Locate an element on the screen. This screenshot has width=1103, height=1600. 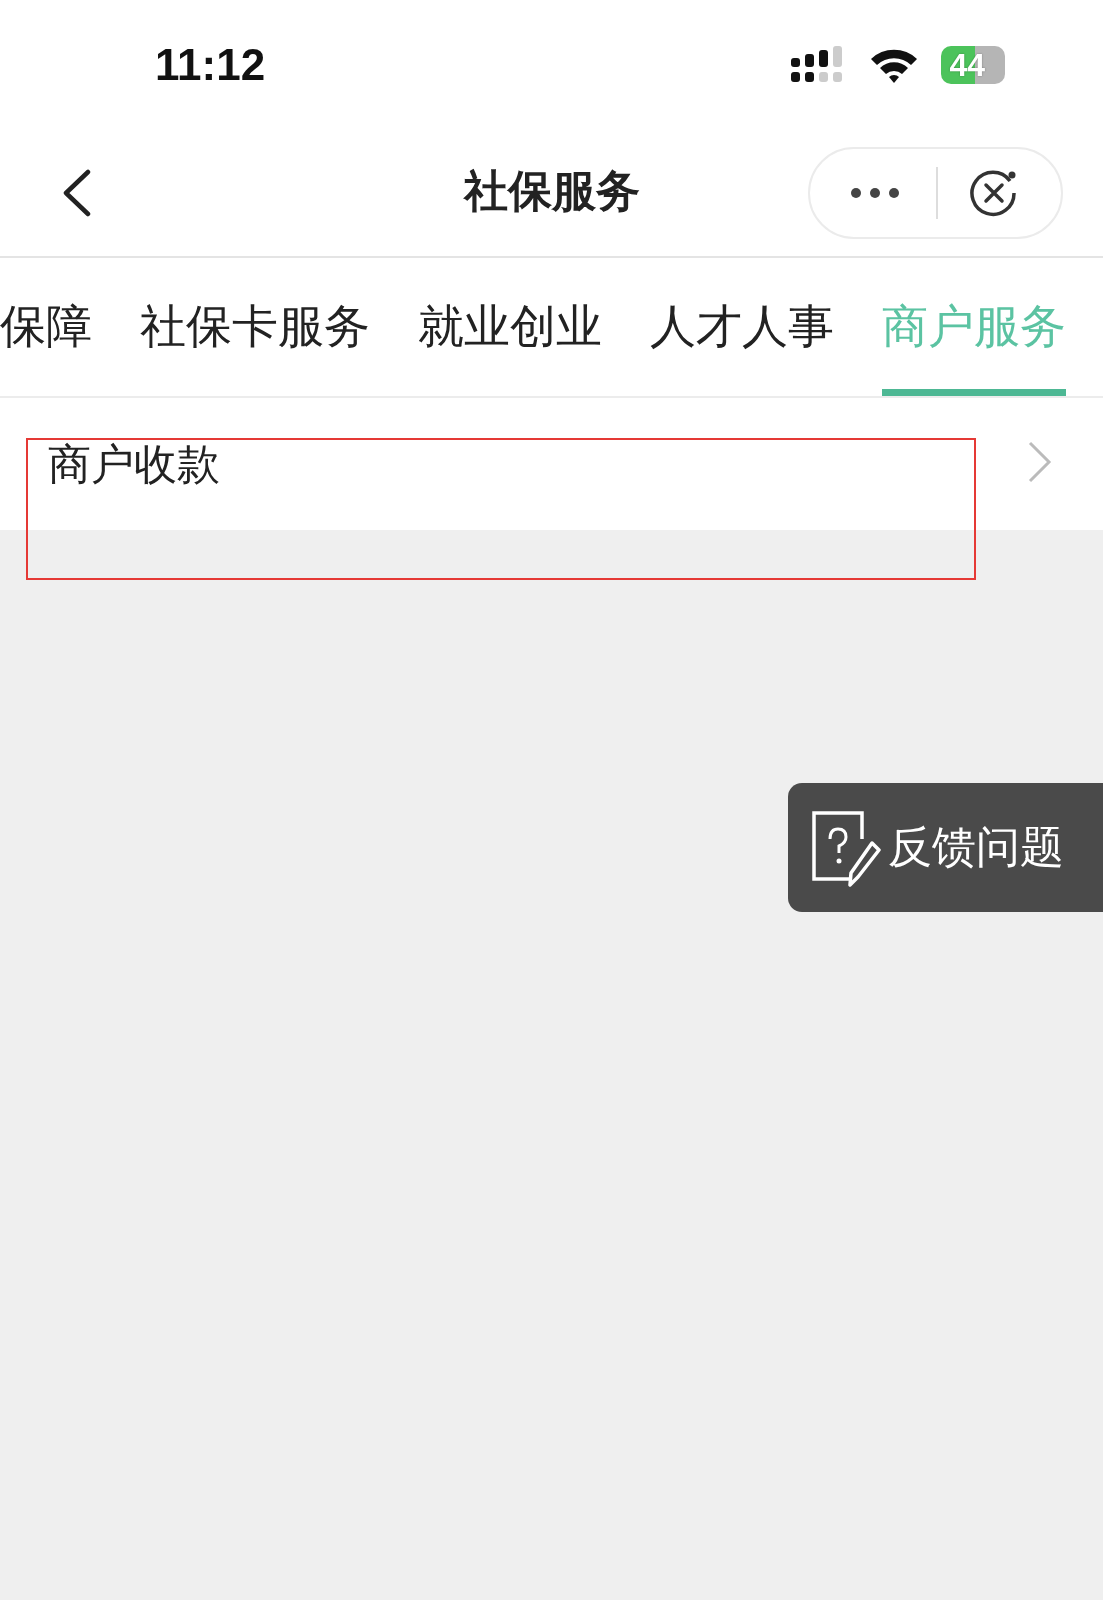
more-icon is located at coordinates (875, 193).